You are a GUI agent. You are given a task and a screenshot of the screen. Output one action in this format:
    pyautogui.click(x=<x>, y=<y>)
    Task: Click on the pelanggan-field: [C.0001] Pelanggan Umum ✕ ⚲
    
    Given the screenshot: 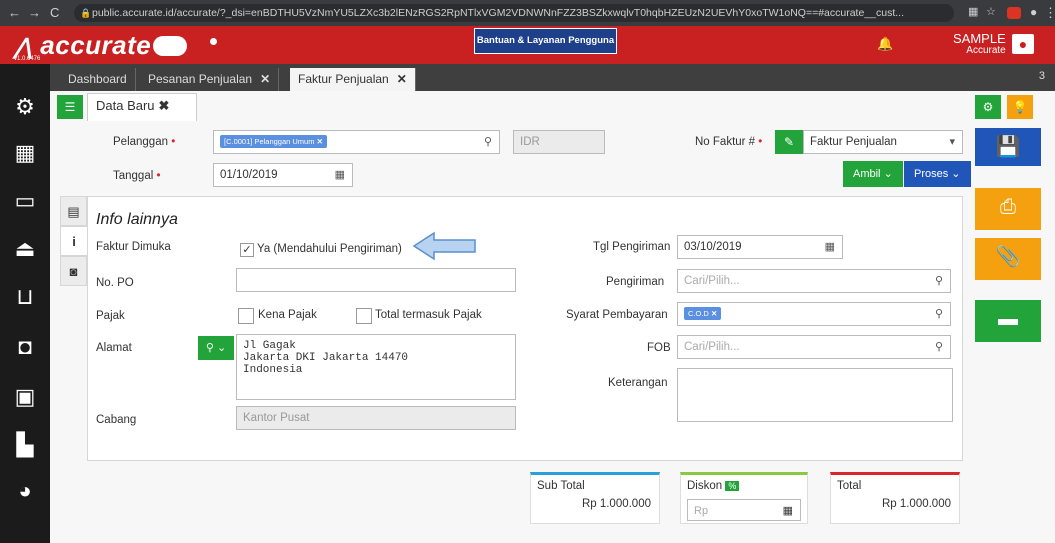 What is the action you would take?
    pyautogui.click(x=356, y=142)
    